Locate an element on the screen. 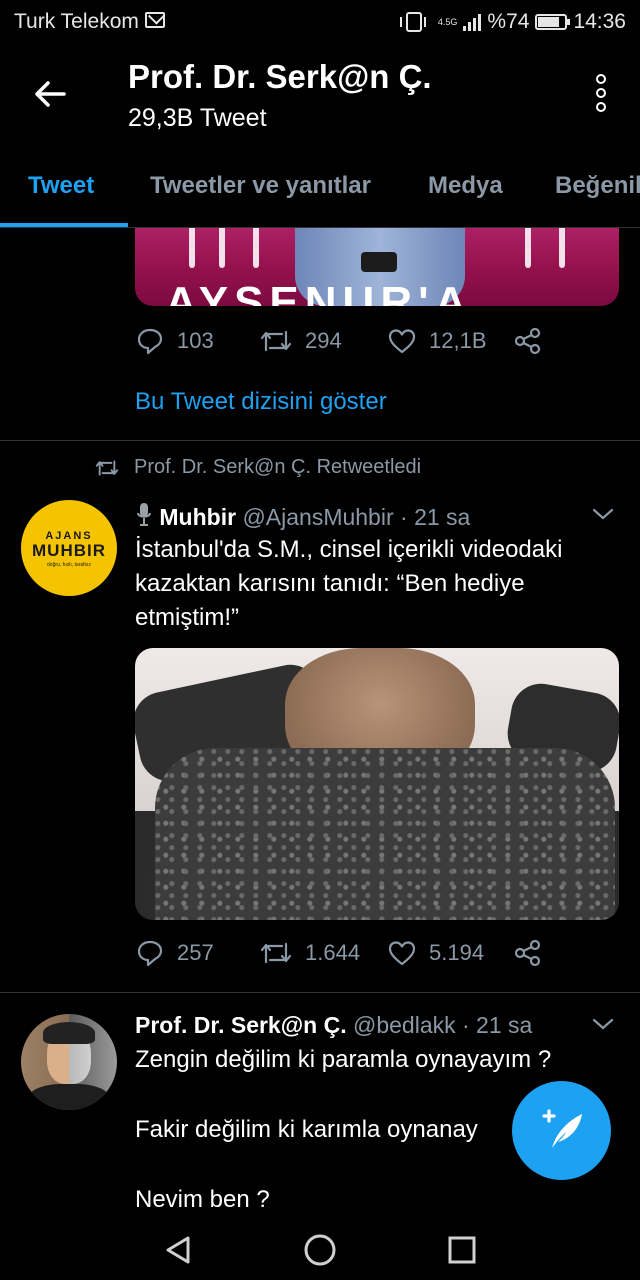  status-right: 4.5G %74 14:36 is located at coordinates (512, 22).